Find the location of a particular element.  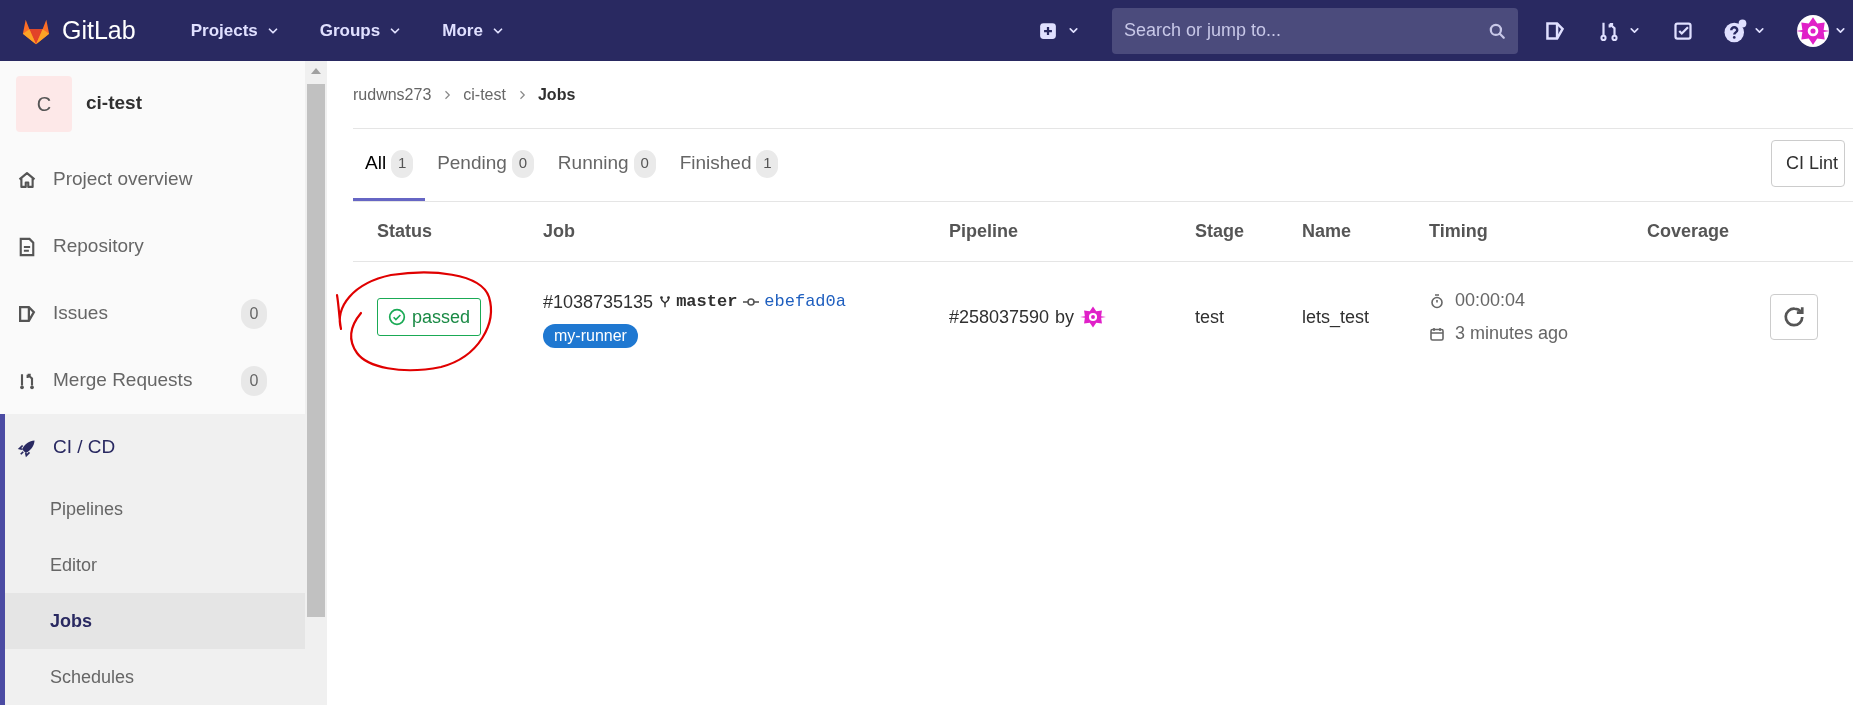

logo-text: GitLab is located at coordinates (99, 30).